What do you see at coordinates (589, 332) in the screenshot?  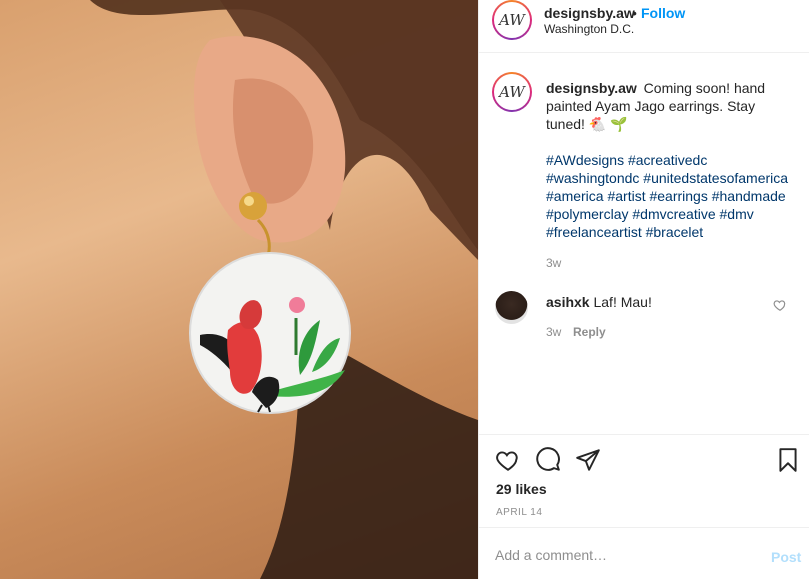 I see `reply-button: Reply` at bounding box center [589, 332].